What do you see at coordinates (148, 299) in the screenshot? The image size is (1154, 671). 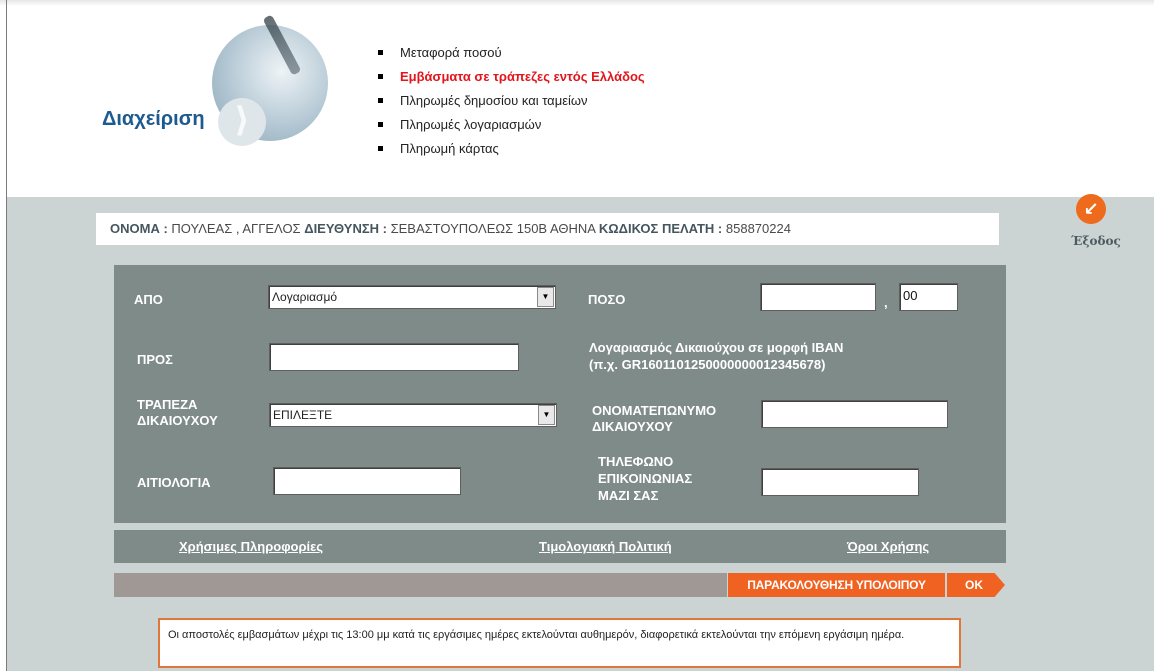 I see `from-label: ΑΠΟ` at bounding box center [148, 299].